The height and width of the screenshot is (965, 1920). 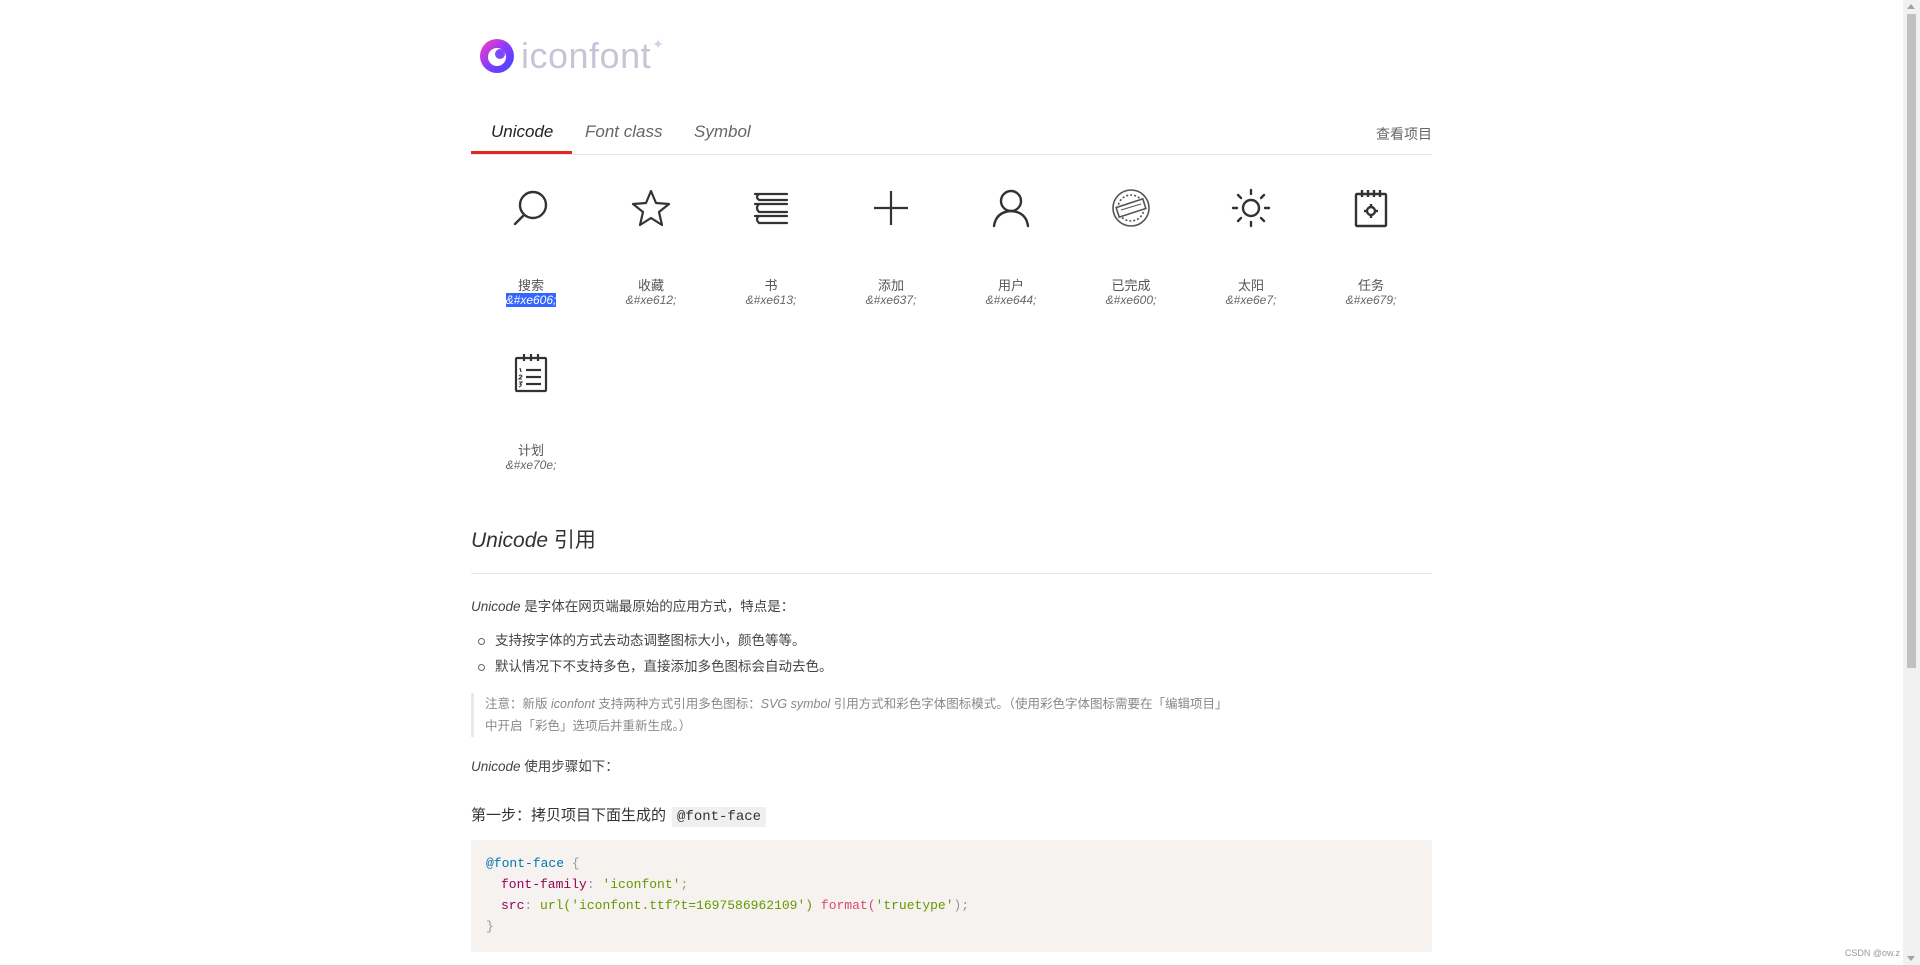 I want to click on icon-code: &#xe637;, so click(x=891, y=300).